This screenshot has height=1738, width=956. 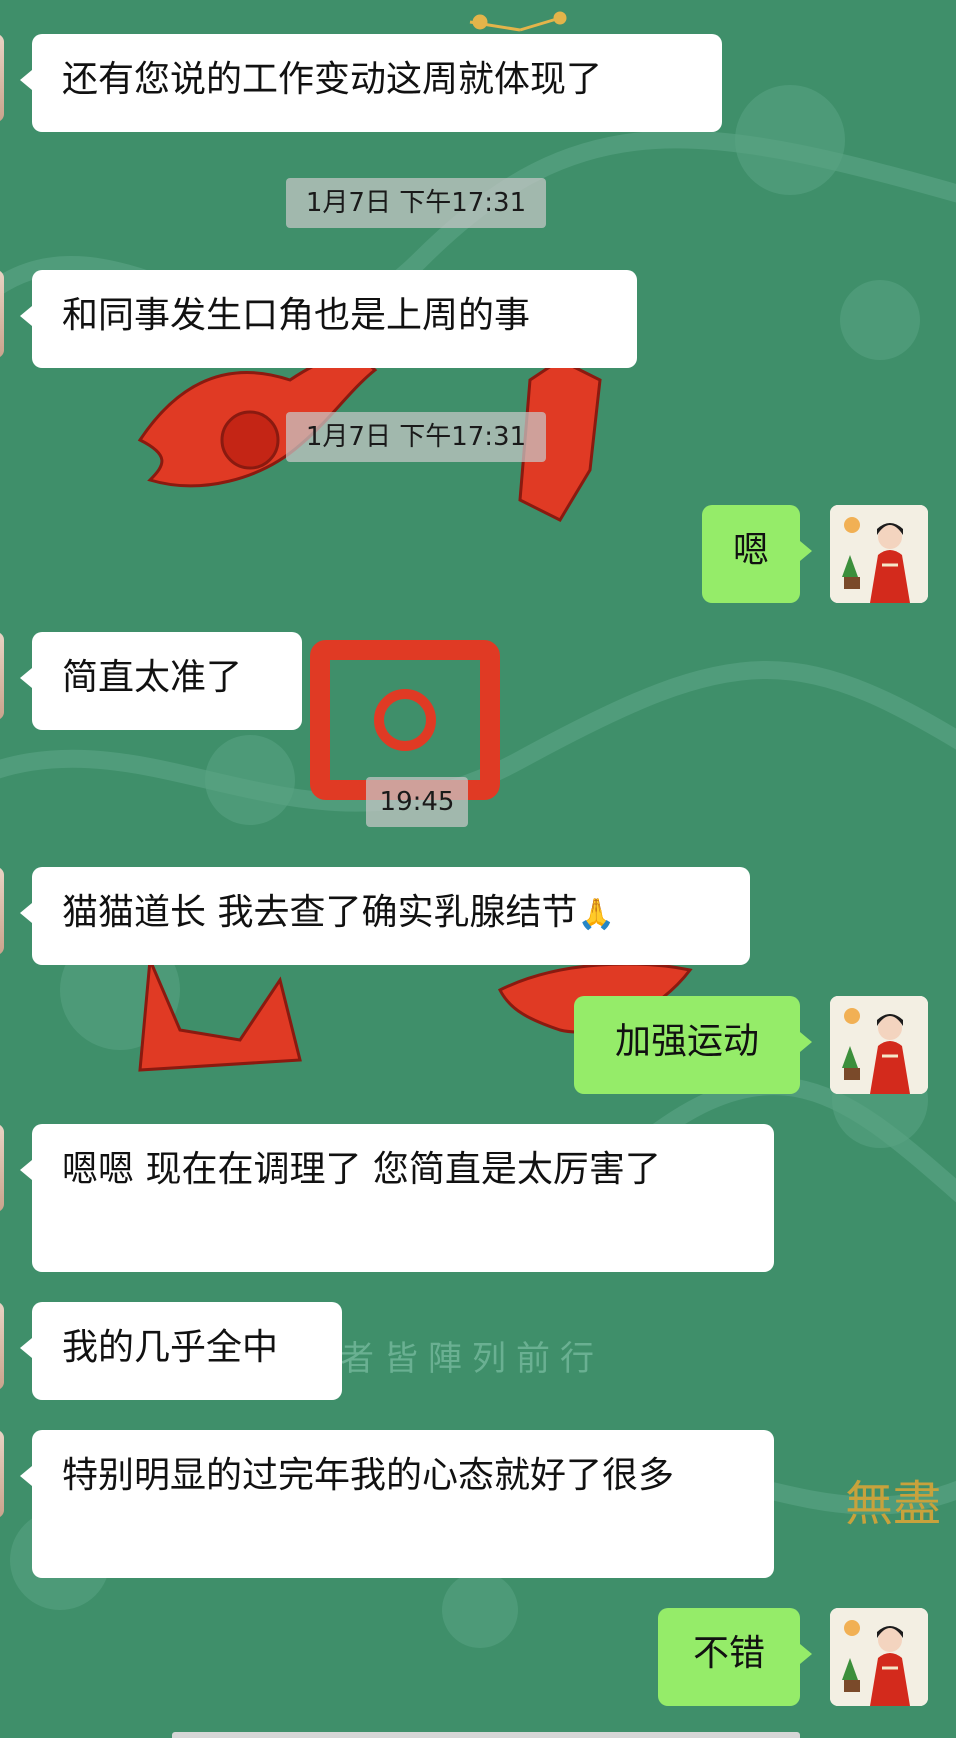 What do you see at coordinates (397, 1504) in the screenshot?
I see `message-bubble: 特别明显的过完年我的心态就好了很多` at bounding box center [397, 1504].